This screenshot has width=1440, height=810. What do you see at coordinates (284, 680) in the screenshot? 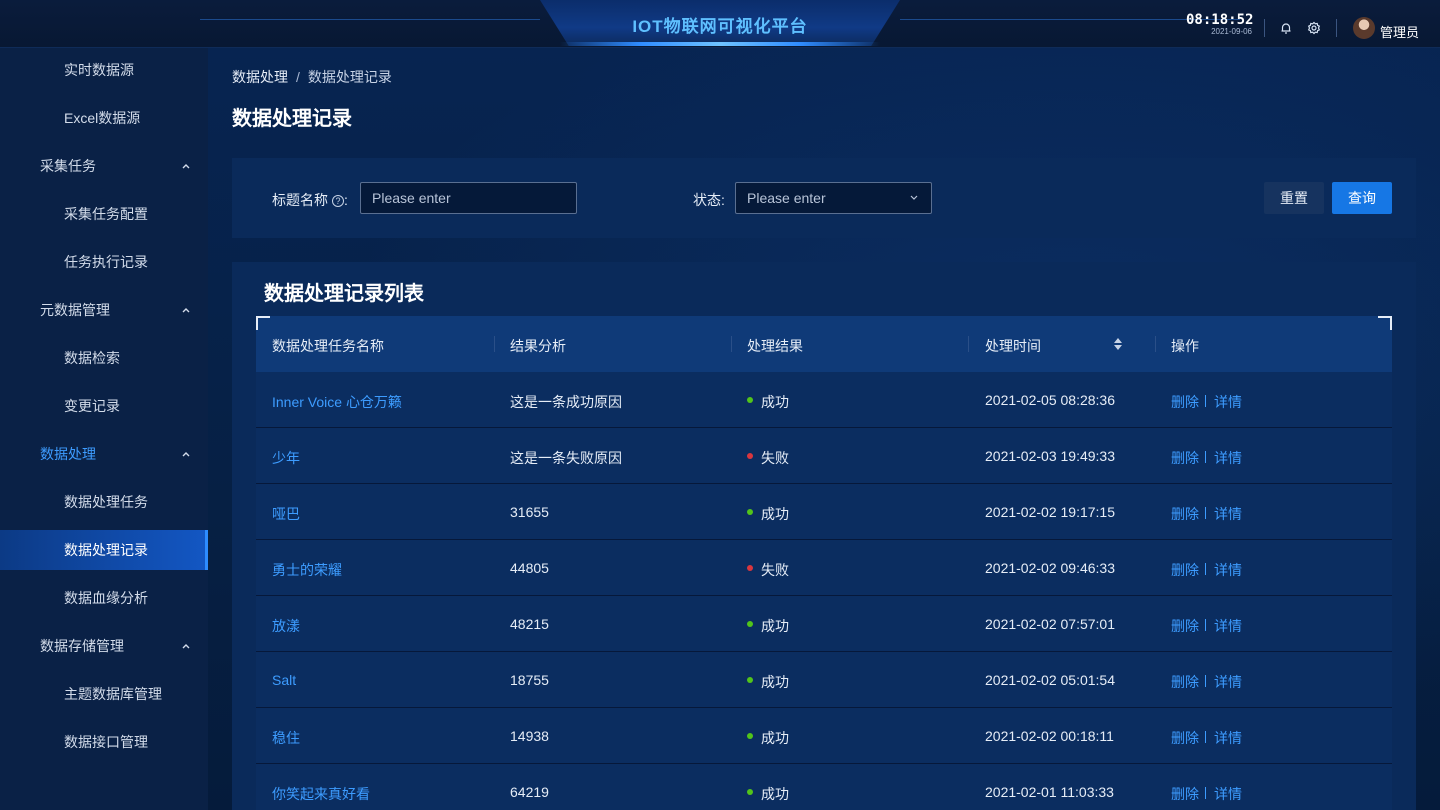
I see `task-name-link: Salt` at bounding box center [284, 680].